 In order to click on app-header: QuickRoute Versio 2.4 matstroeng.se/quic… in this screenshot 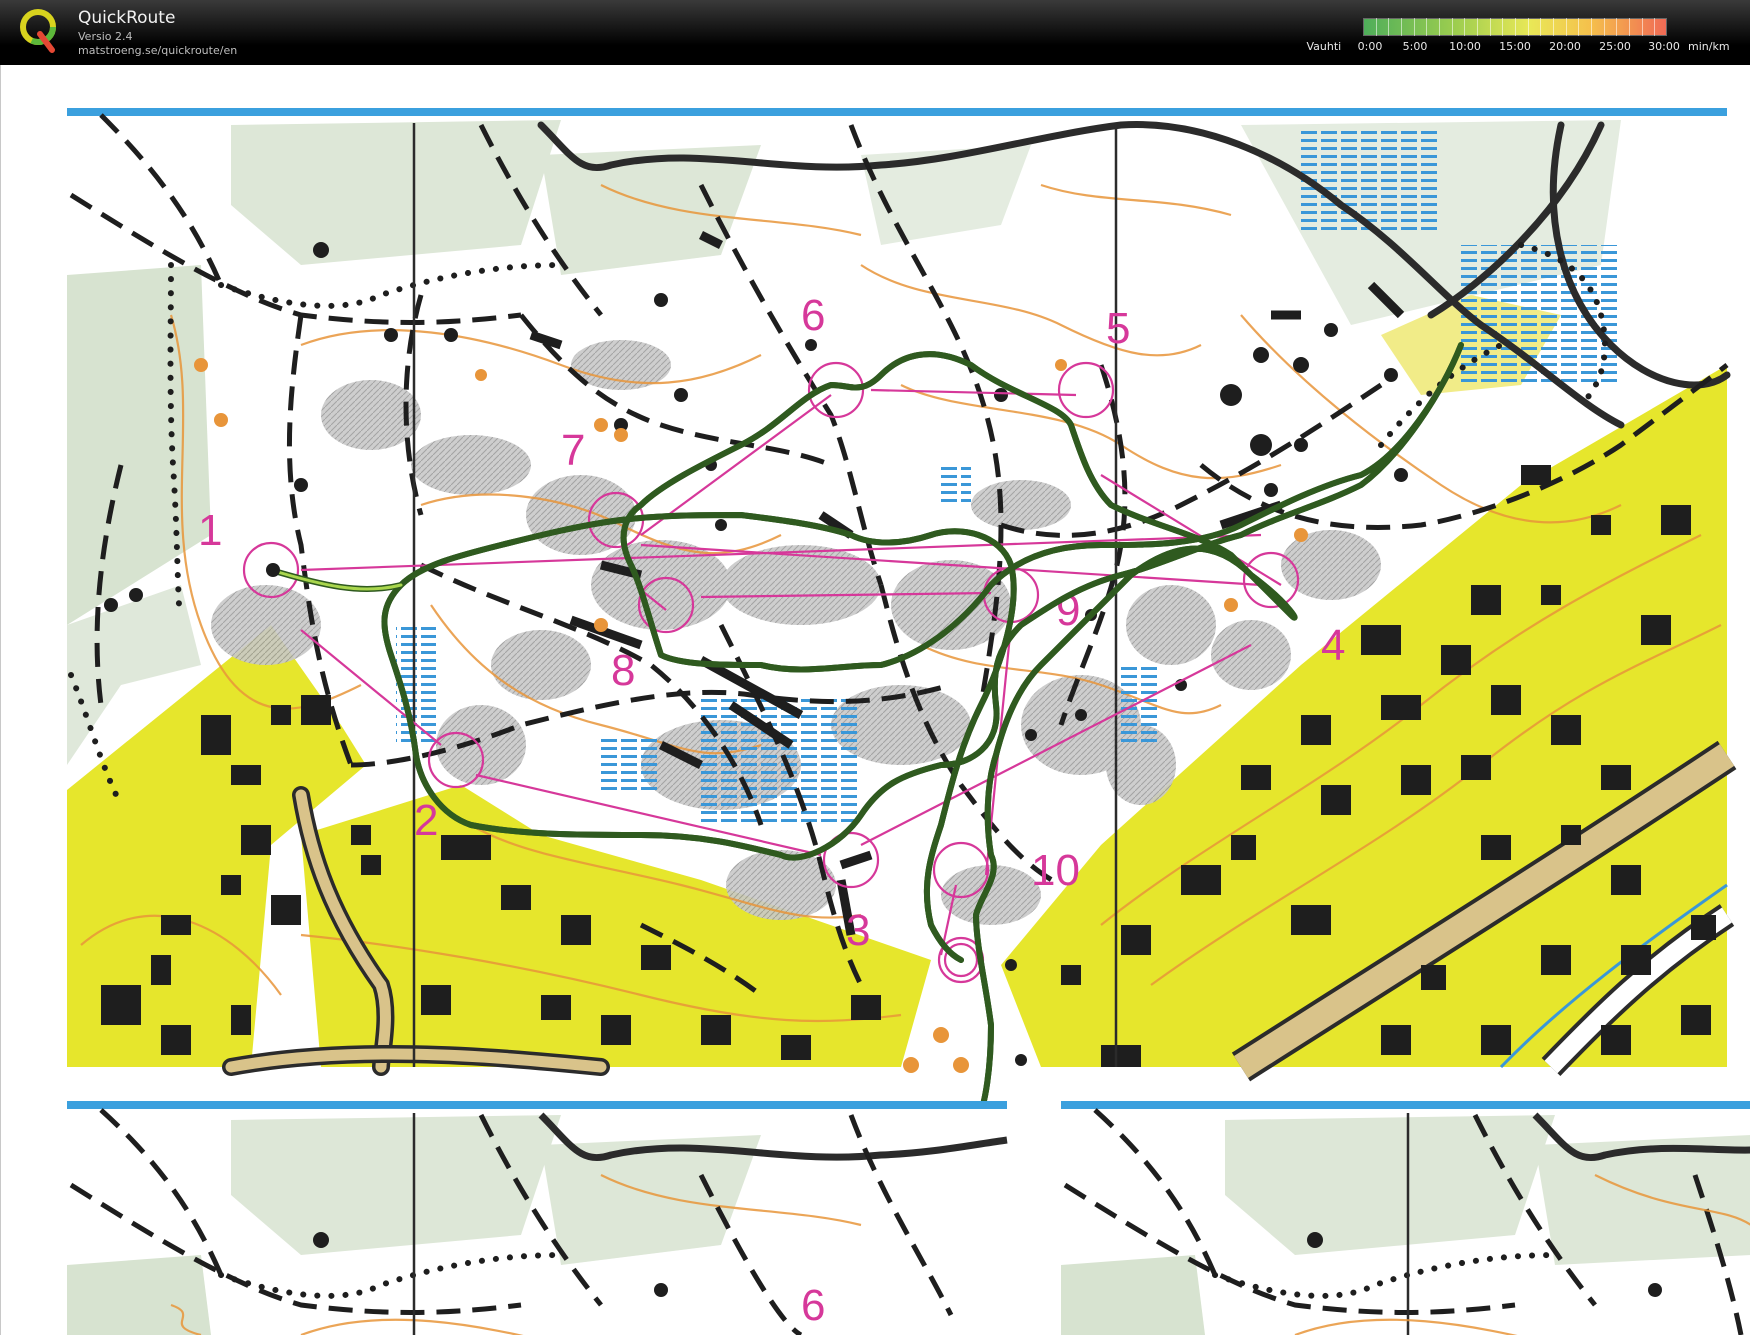, I will do `click(875, 32)`.